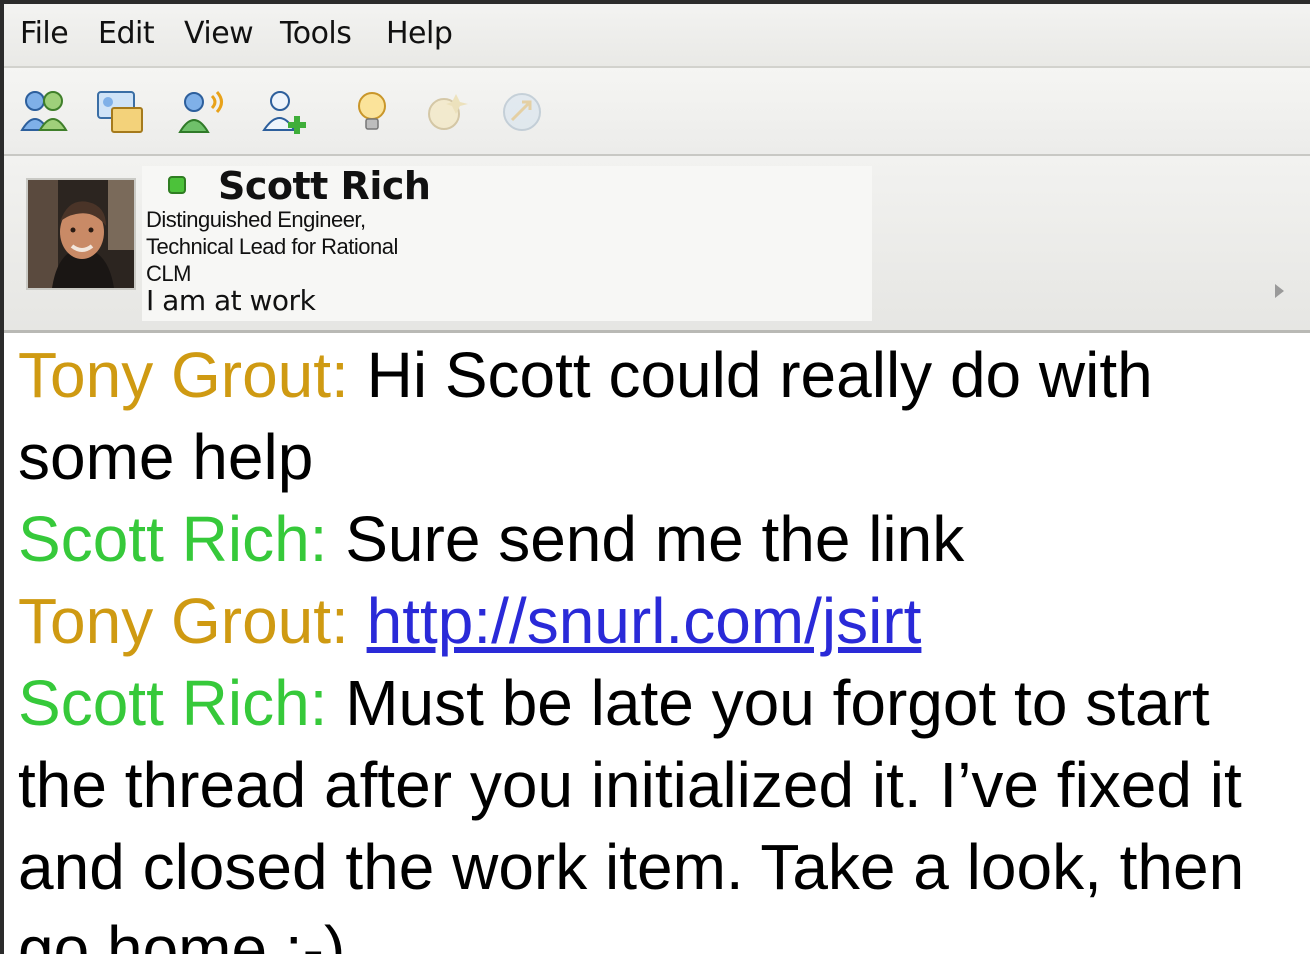  What do you see at coordinates (419, 33) in the screenshot?
I see `menu-help: Help` at bounding box center [419, 33].